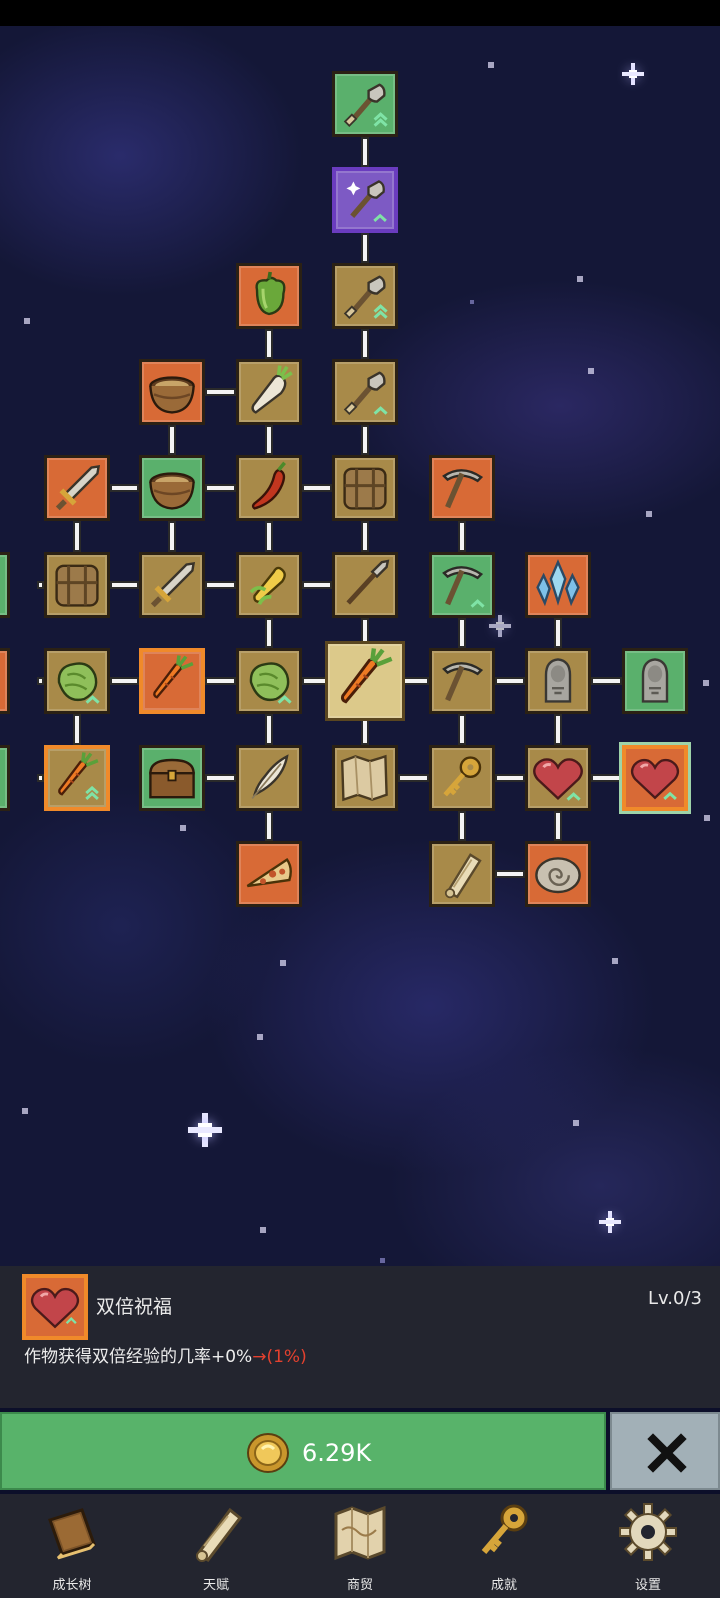 The height and width of the screenshot is (1598, 720). What do you see at coordinates (462, 488) in the screenshot?
I see `skill-node-pickaxe-orange` at bounding box center [462, 488].